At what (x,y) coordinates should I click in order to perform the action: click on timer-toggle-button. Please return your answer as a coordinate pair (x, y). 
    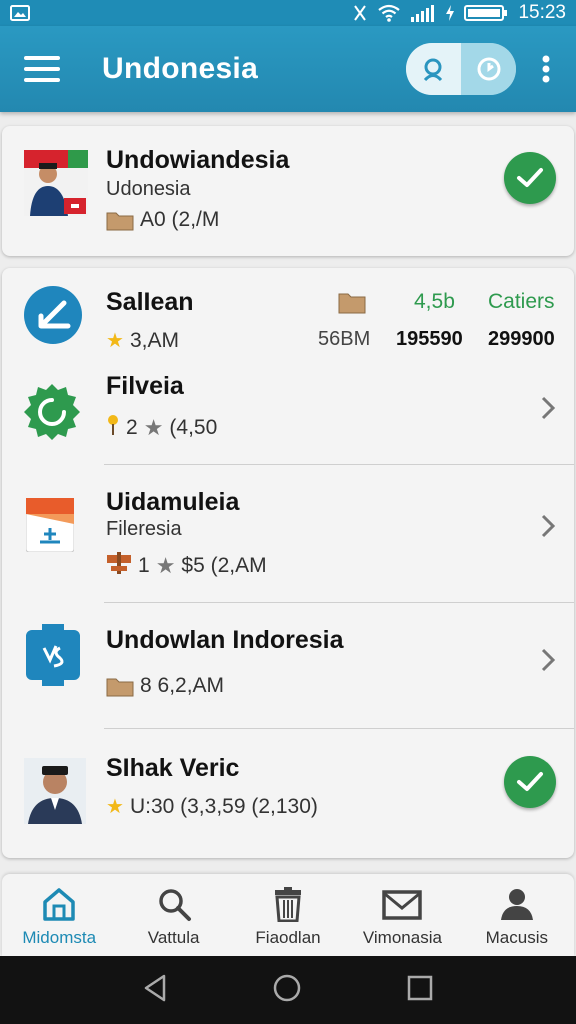
    Looking at the image, I should click on (488, 69).